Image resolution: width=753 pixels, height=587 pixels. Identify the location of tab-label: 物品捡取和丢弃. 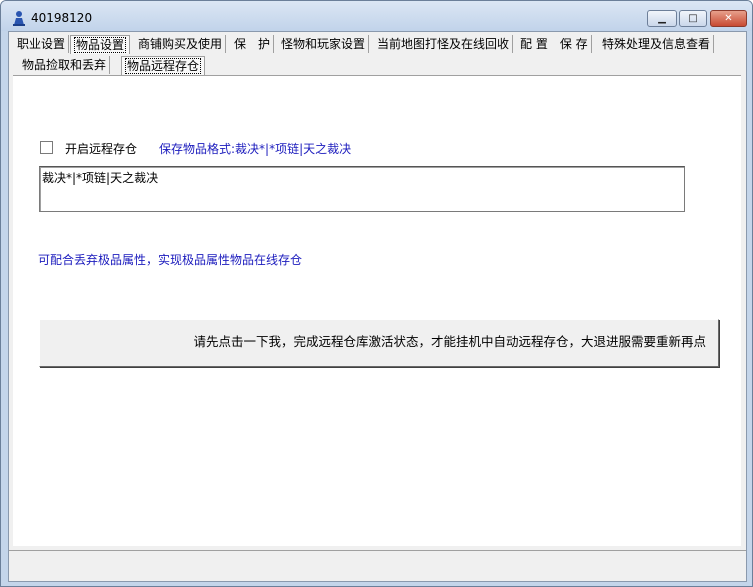
(64, 65).